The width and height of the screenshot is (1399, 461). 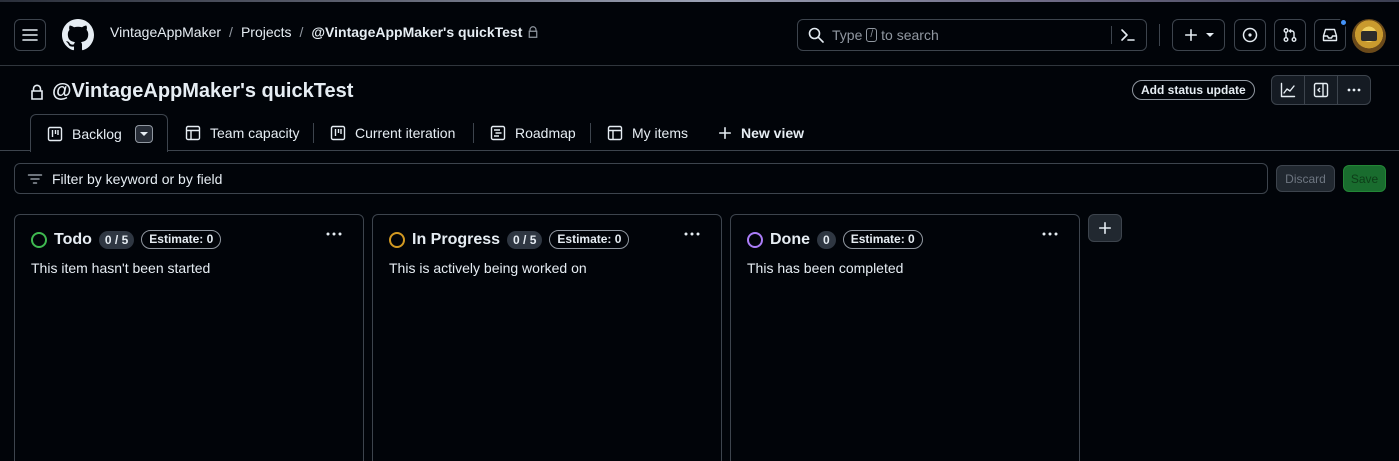 I want to click on notification-dot, so click(x=1343, y=22).